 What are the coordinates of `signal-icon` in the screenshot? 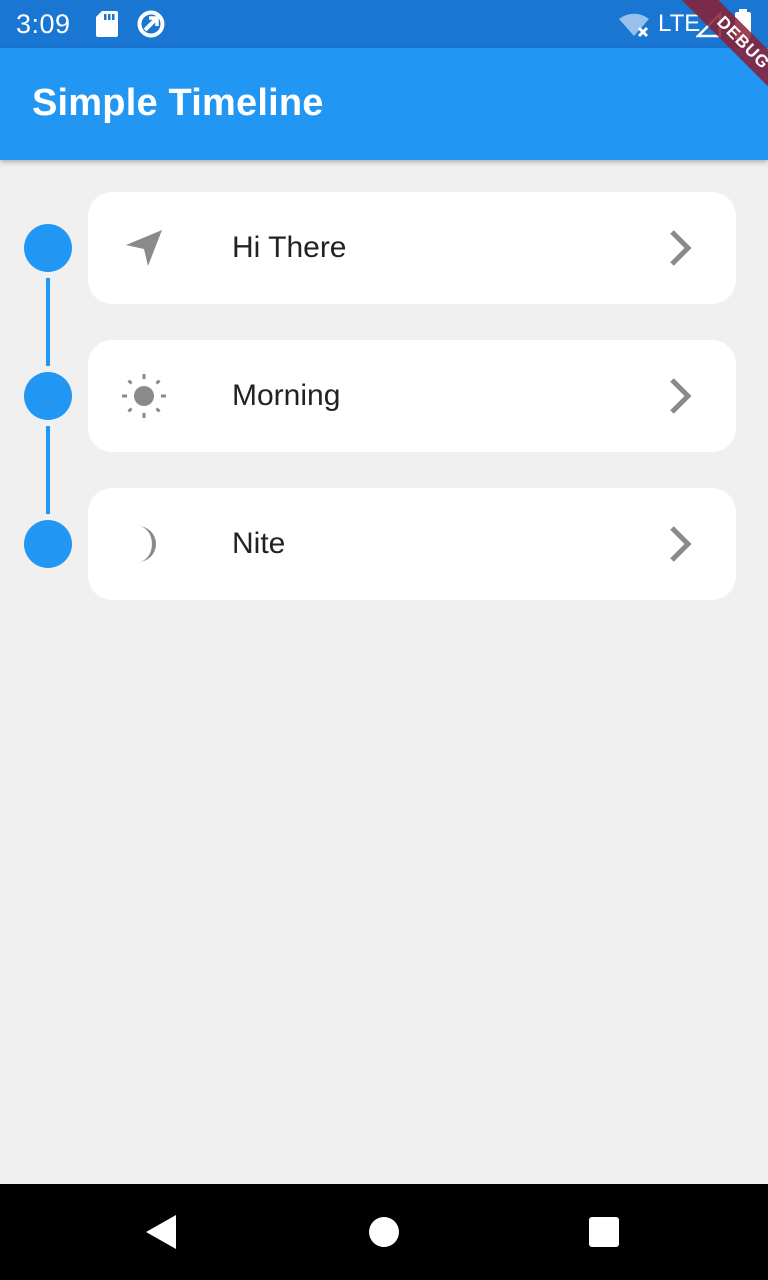 It's located at (709, 25).